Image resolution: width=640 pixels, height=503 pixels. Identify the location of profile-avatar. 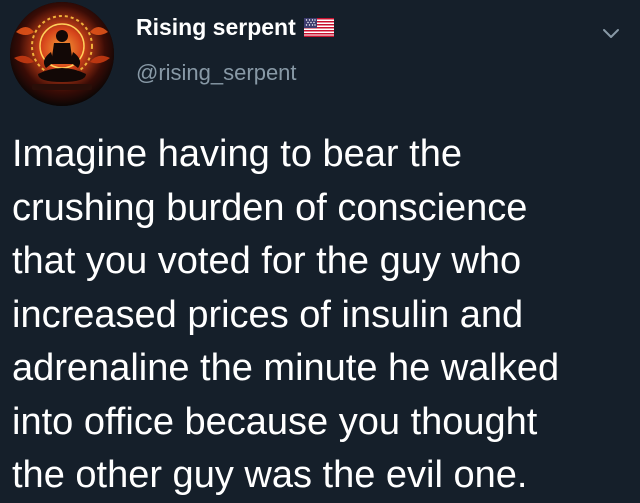
(62, 54).